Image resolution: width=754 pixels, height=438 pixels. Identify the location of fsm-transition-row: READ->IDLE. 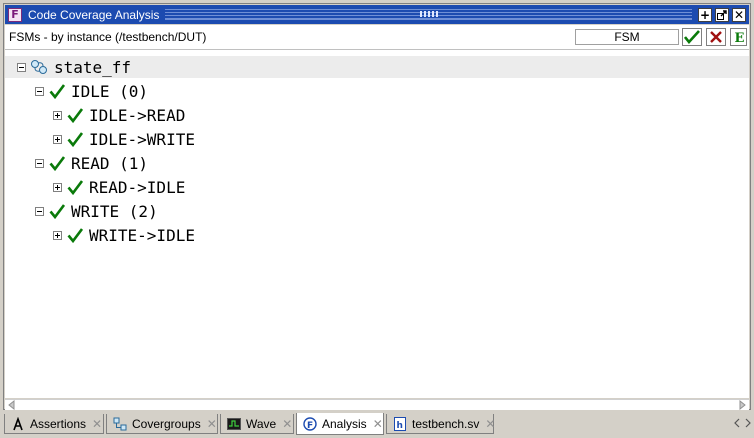
(119, 187).